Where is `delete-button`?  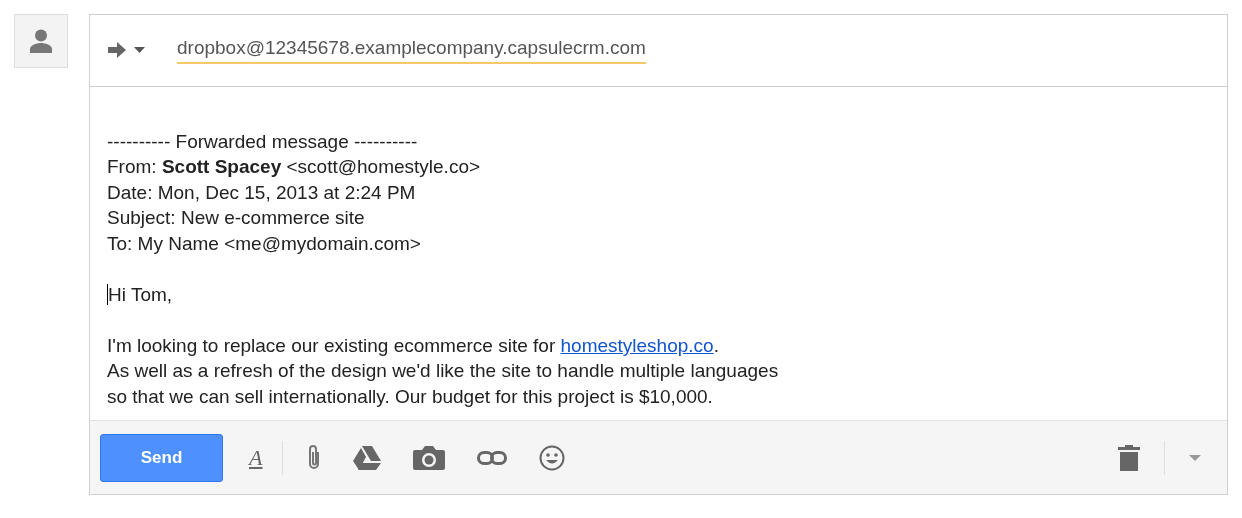 delete-button is located at coordinates (1129, 457).